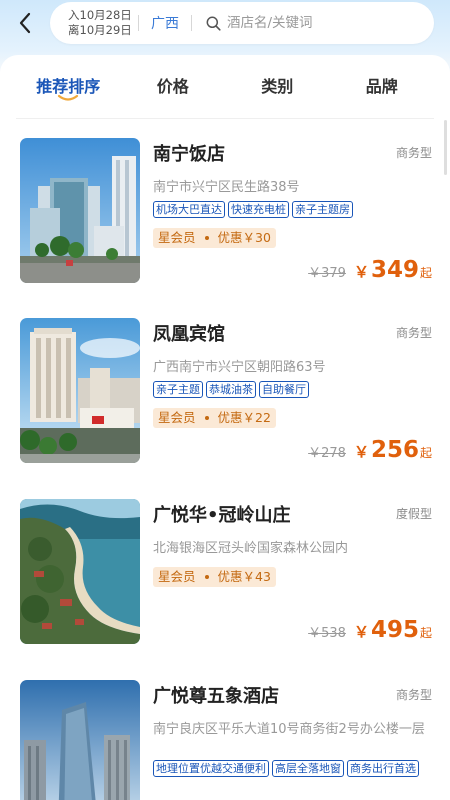  Describe the element at coordinates (189, 209) in the screenshot. I see `feature-tag: 机场大巴直达` at that location.